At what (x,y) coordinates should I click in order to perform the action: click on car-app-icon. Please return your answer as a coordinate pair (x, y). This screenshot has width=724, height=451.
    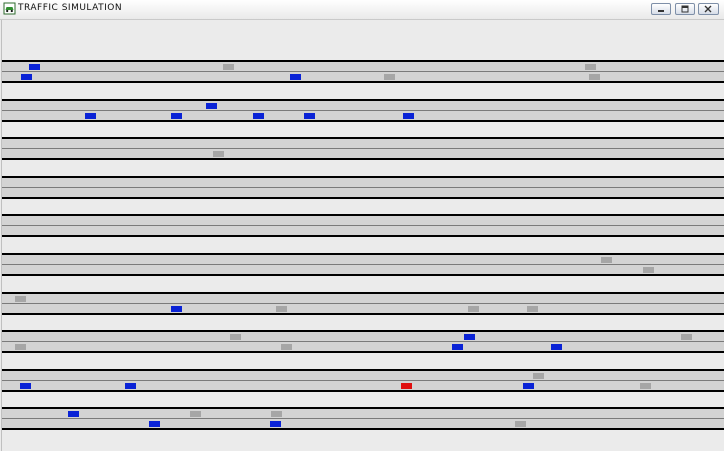
    Looking at the image, I should click on (9, 8).